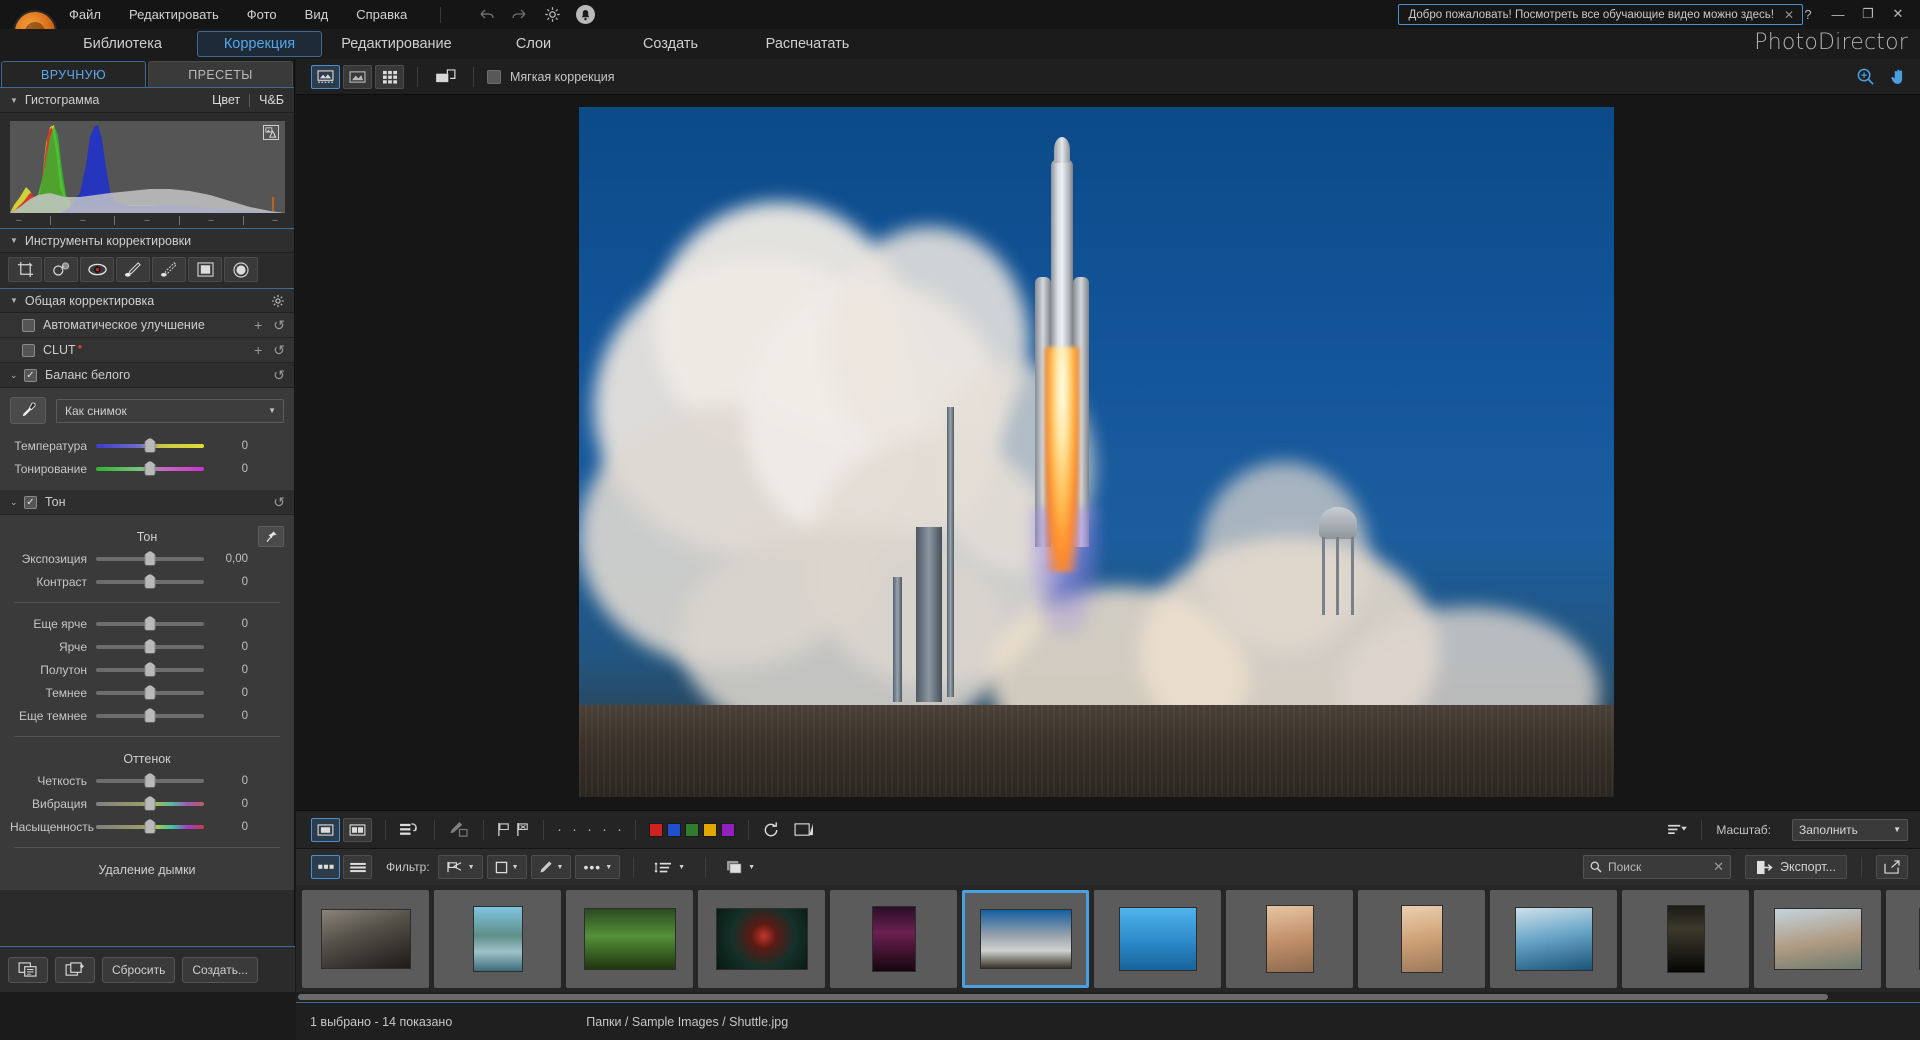  Describe the element at coordinates (1868, 14) in the screenshot. I see `restore-button: ❐` at that location.